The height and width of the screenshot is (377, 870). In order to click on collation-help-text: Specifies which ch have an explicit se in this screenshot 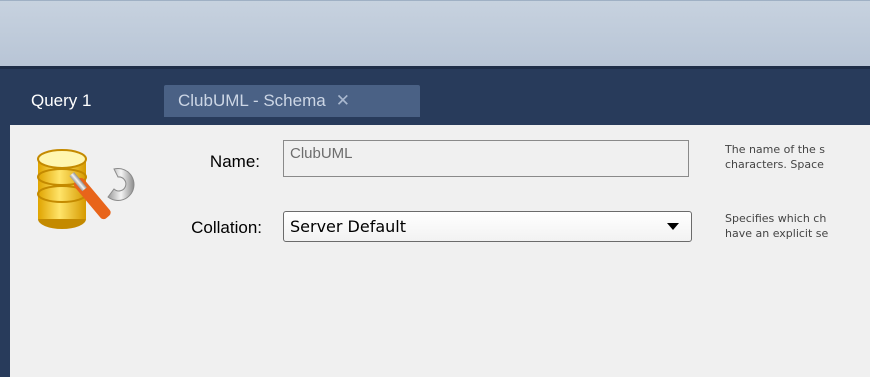, I will do `click(797, 226)`.